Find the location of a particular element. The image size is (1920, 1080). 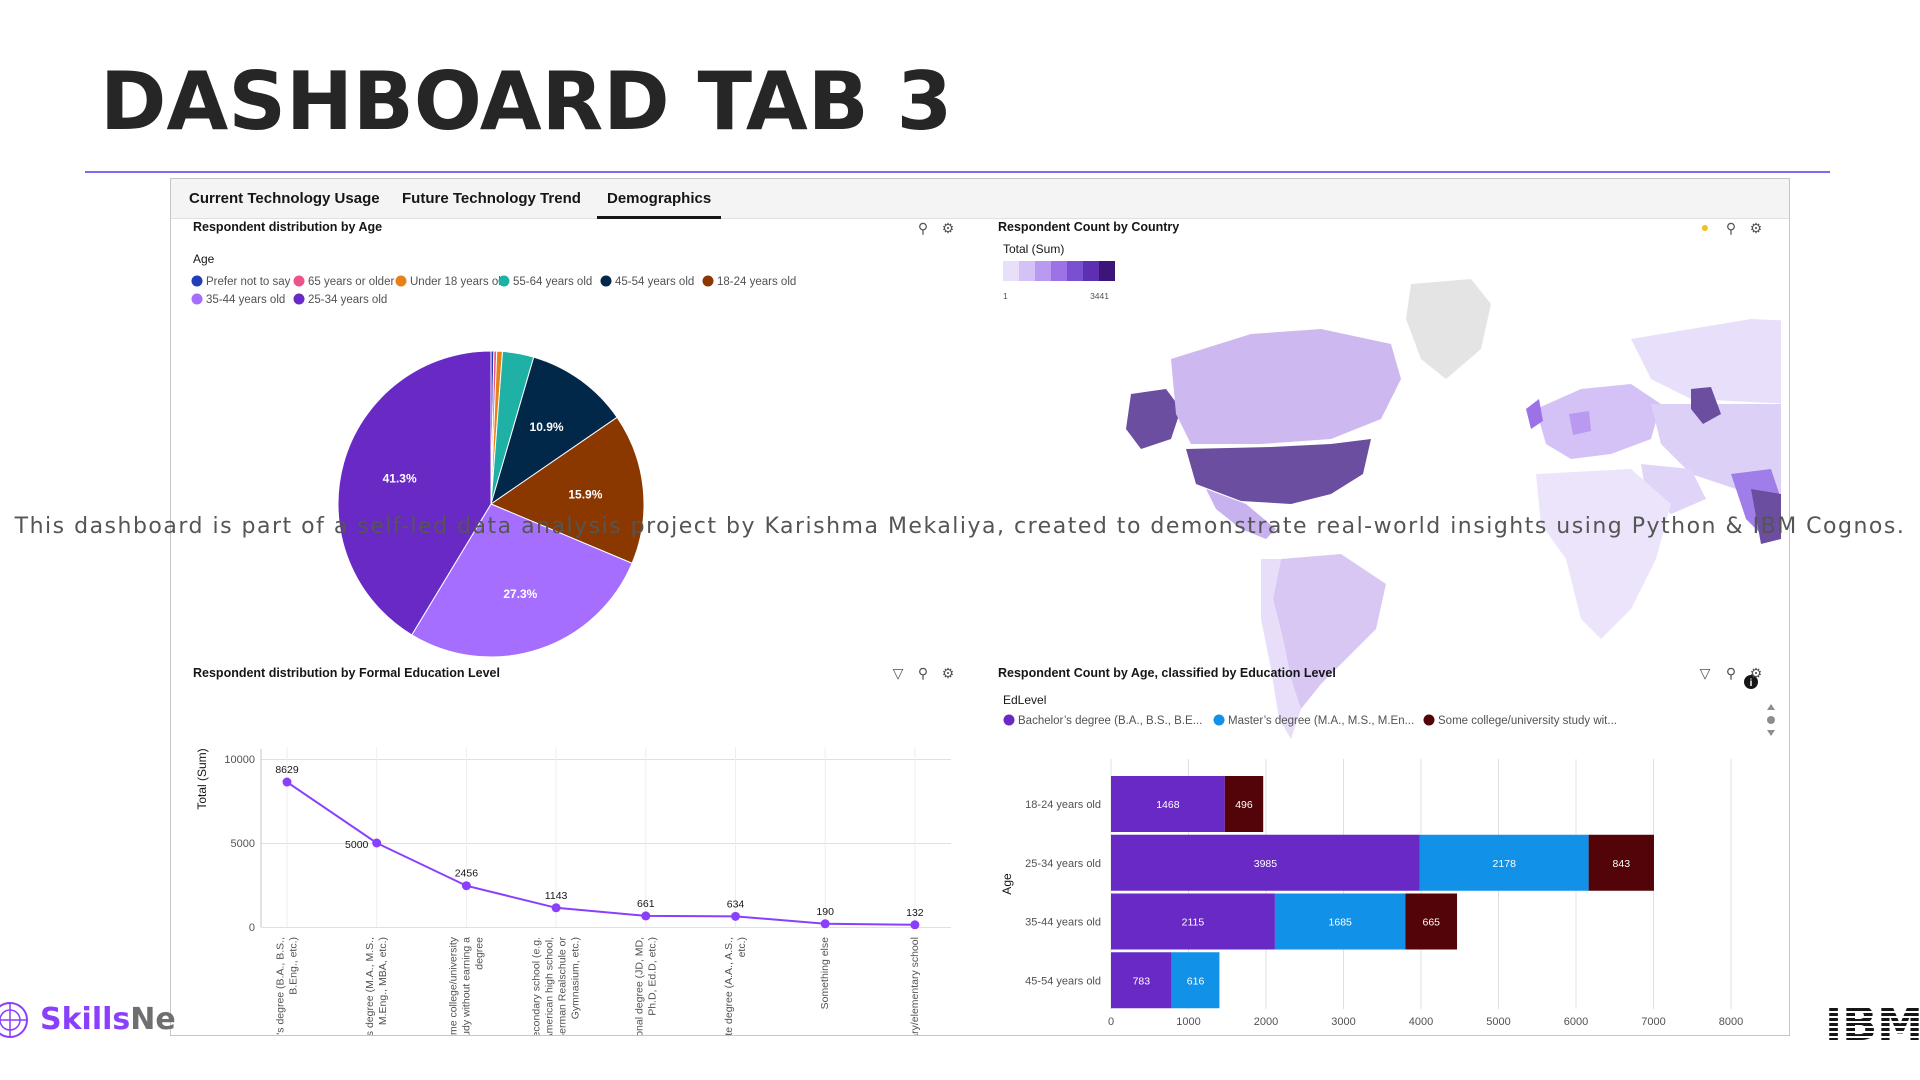

map-greenland is located at coordinates (1448, 329).